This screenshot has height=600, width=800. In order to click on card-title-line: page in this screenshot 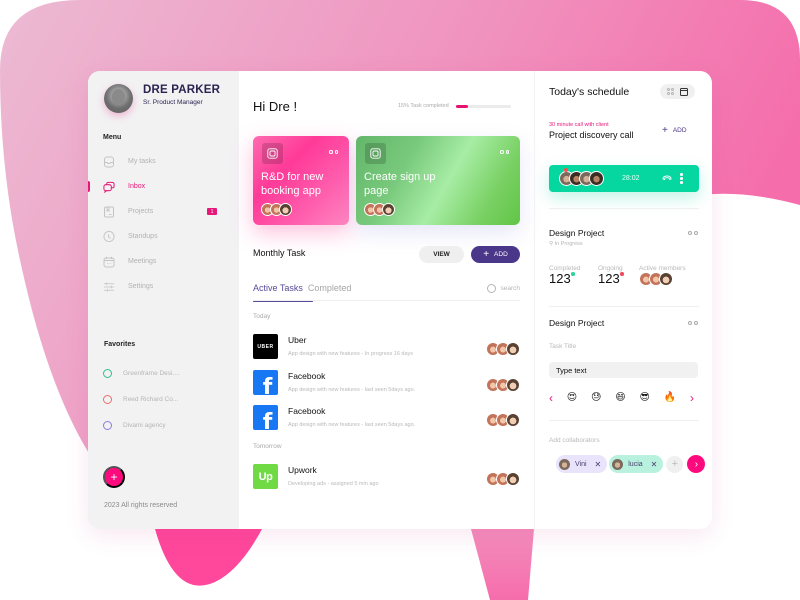, I will do `click(376, 191)`.